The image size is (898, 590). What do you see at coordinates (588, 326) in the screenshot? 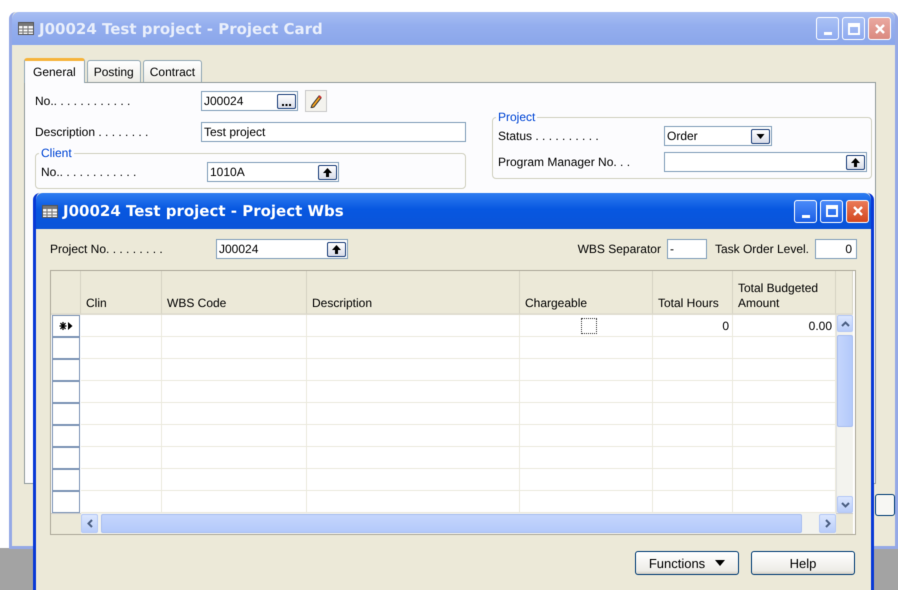
I see `checkbox` at bounding box center [588, 326].